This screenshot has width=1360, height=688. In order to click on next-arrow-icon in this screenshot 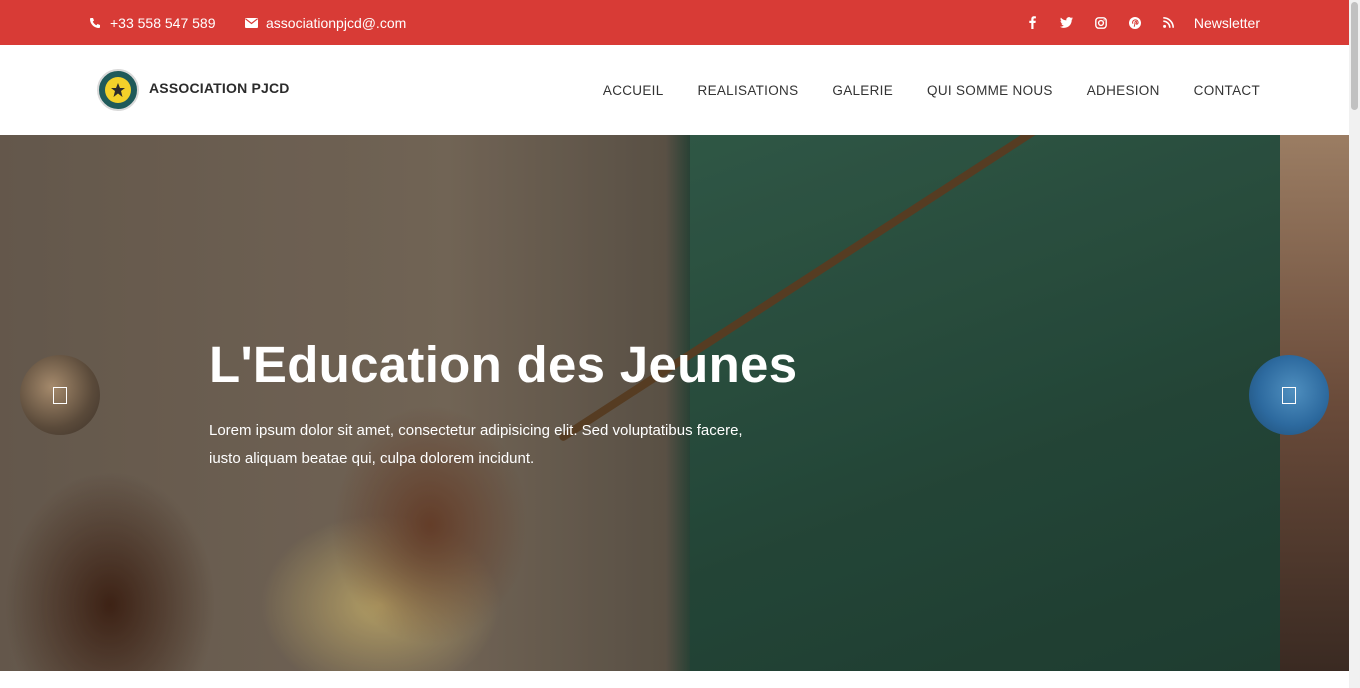, I will do `click(1289, 395)`.